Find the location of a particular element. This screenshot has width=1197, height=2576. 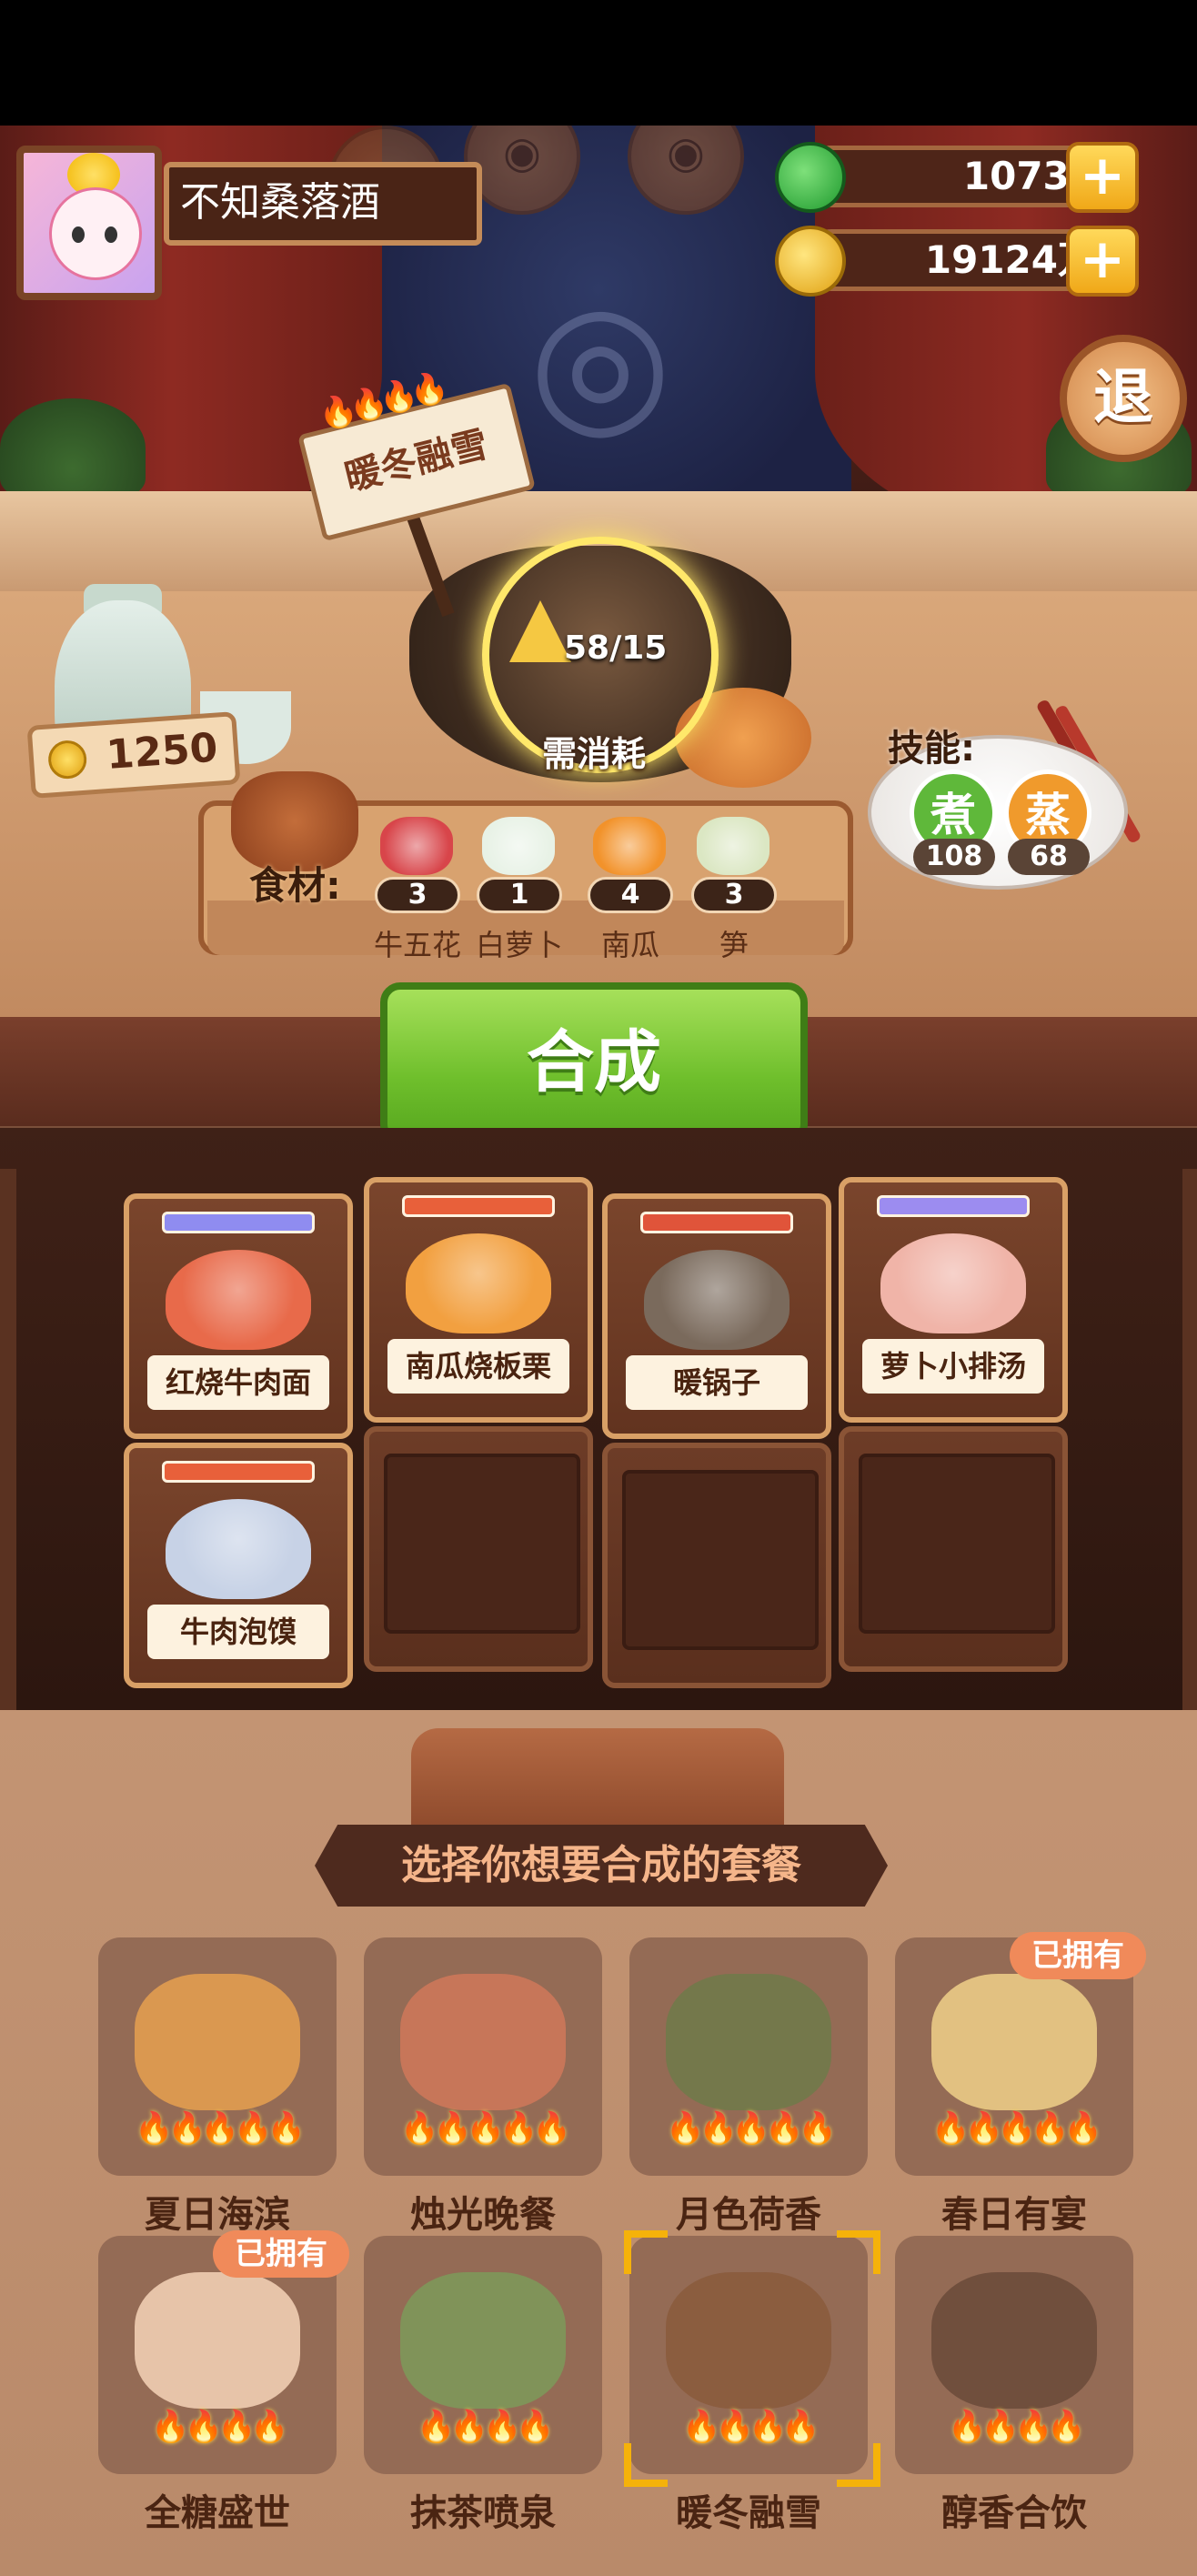

add-coins-button: + is located at coordinates (1102, 261).